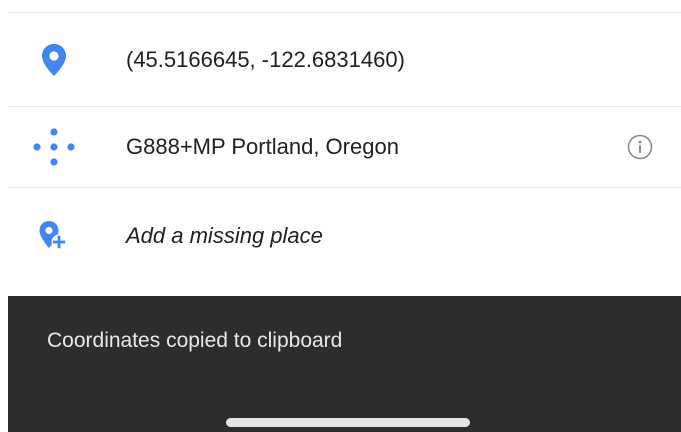 This screenshot has width=681, height=432. Describe the element at coordinates (54, 147) in the screenshot. I see `plus-code-dots-icon` at that location.